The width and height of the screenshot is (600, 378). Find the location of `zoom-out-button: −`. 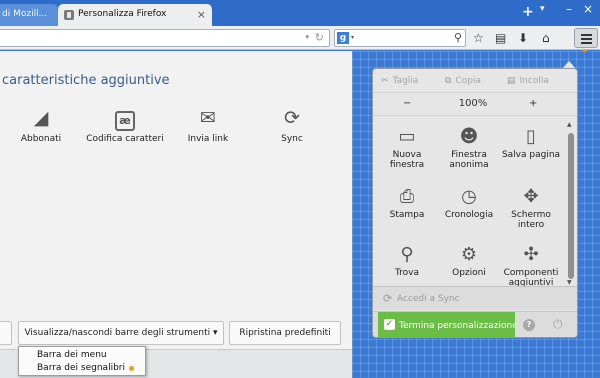

zoom-out-button: − is located at coordinates (407, 103).